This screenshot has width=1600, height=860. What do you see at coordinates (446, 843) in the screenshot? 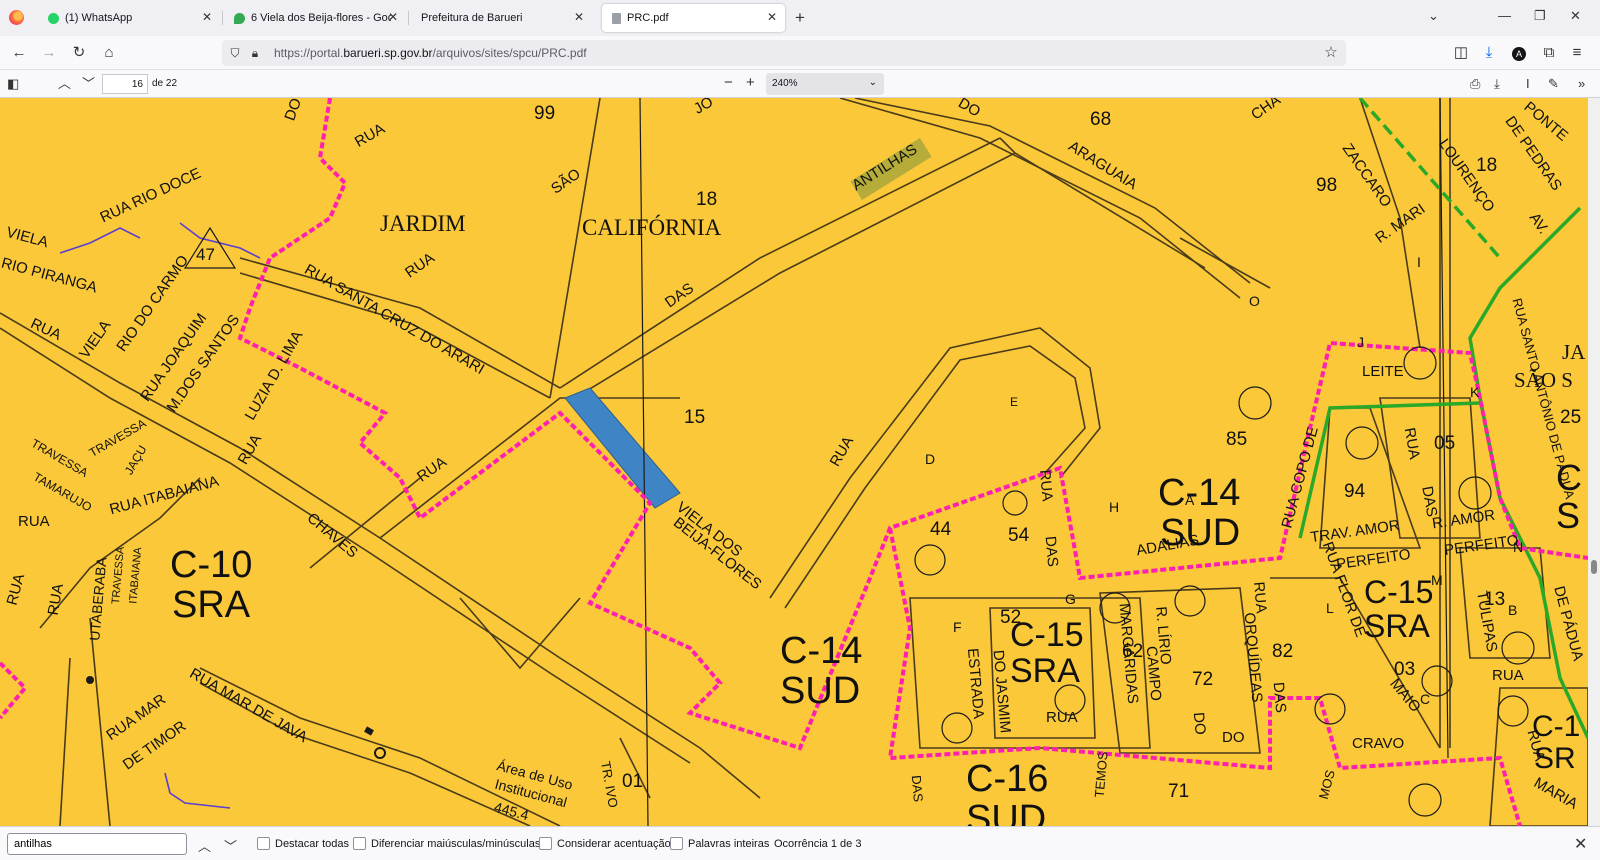
I see `match-case-checkbox: Diferenciar maiúsculas/minúsculas` at bounding box center [446, 843].